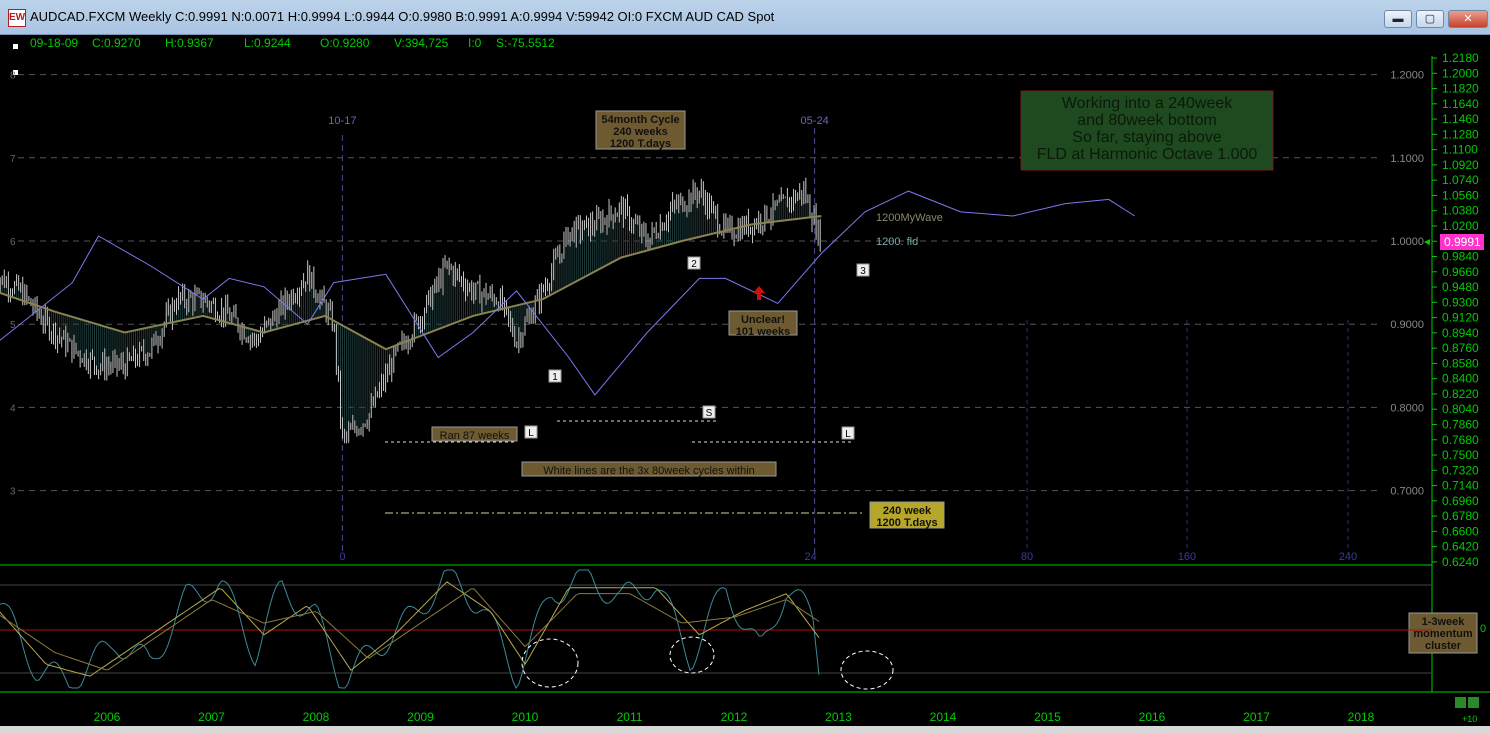 The width and height of the screenshot is (1490, 734). Describe the element at coordinates (211, 717) in the screenshot. I see `year-tick-label: 2007` at that location.